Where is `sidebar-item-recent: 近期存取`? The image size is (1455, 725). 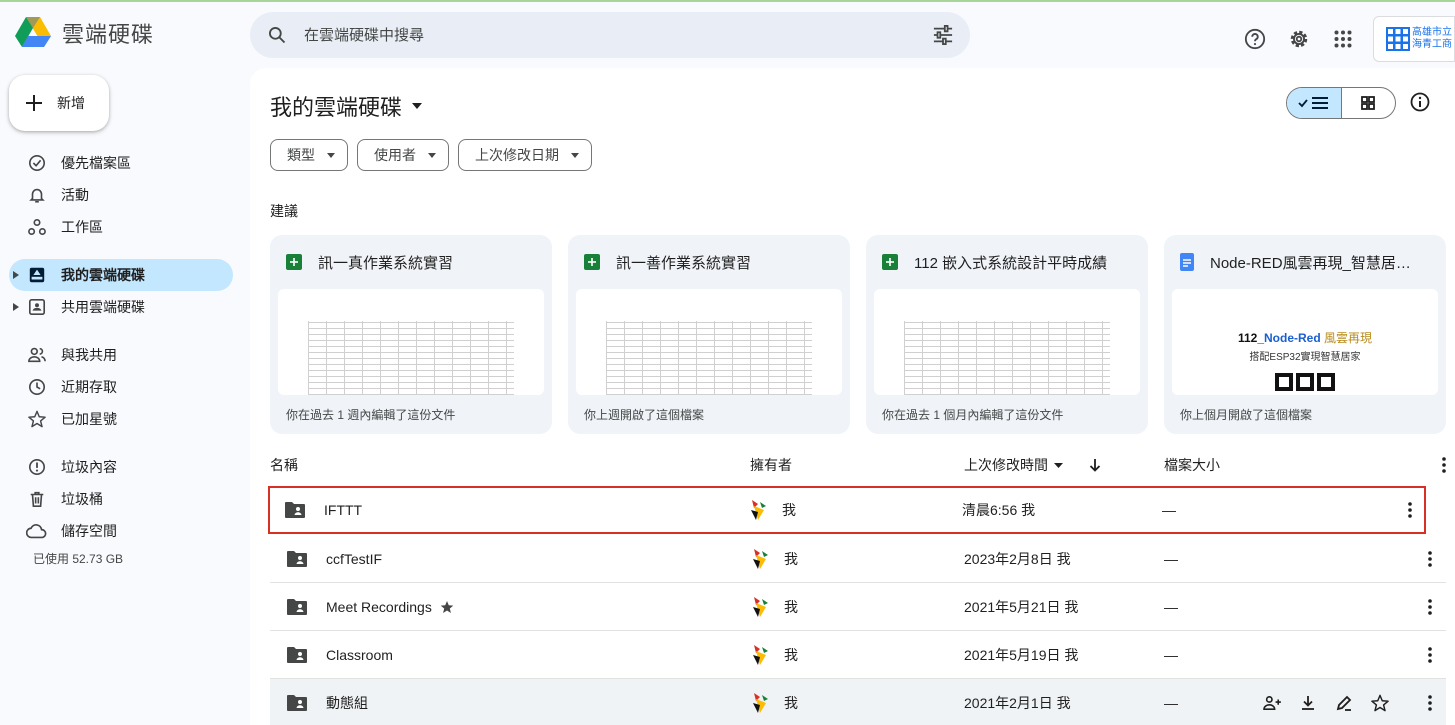 sidebar-item-recent: 近期存取 is located at coordinates (121, 387).